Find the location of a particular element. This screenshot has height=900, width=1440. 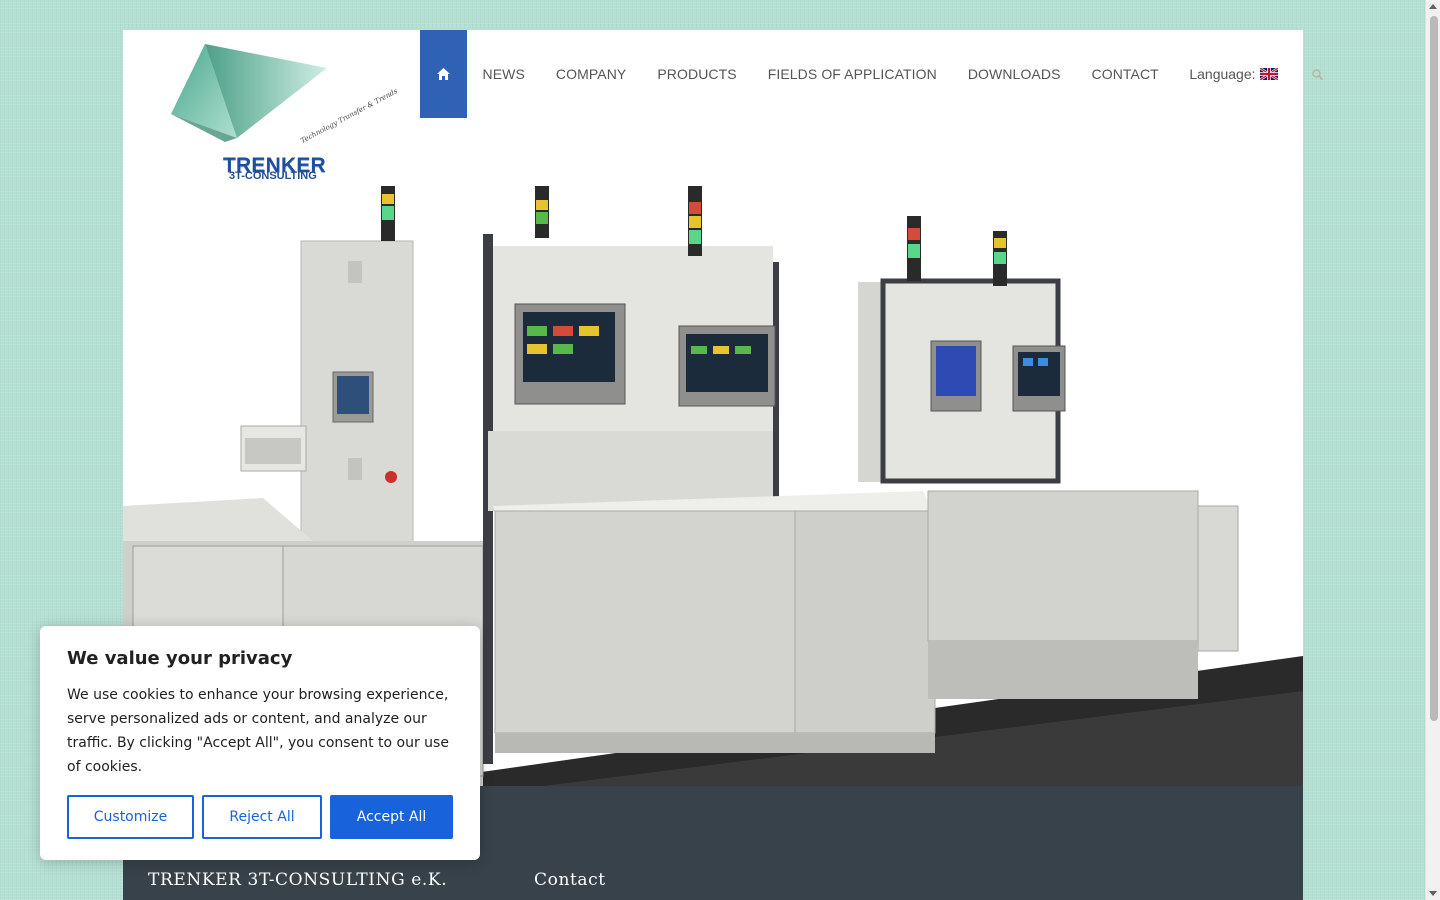

scroll-down-arrow-icon is located at coordinates (1433, 893).